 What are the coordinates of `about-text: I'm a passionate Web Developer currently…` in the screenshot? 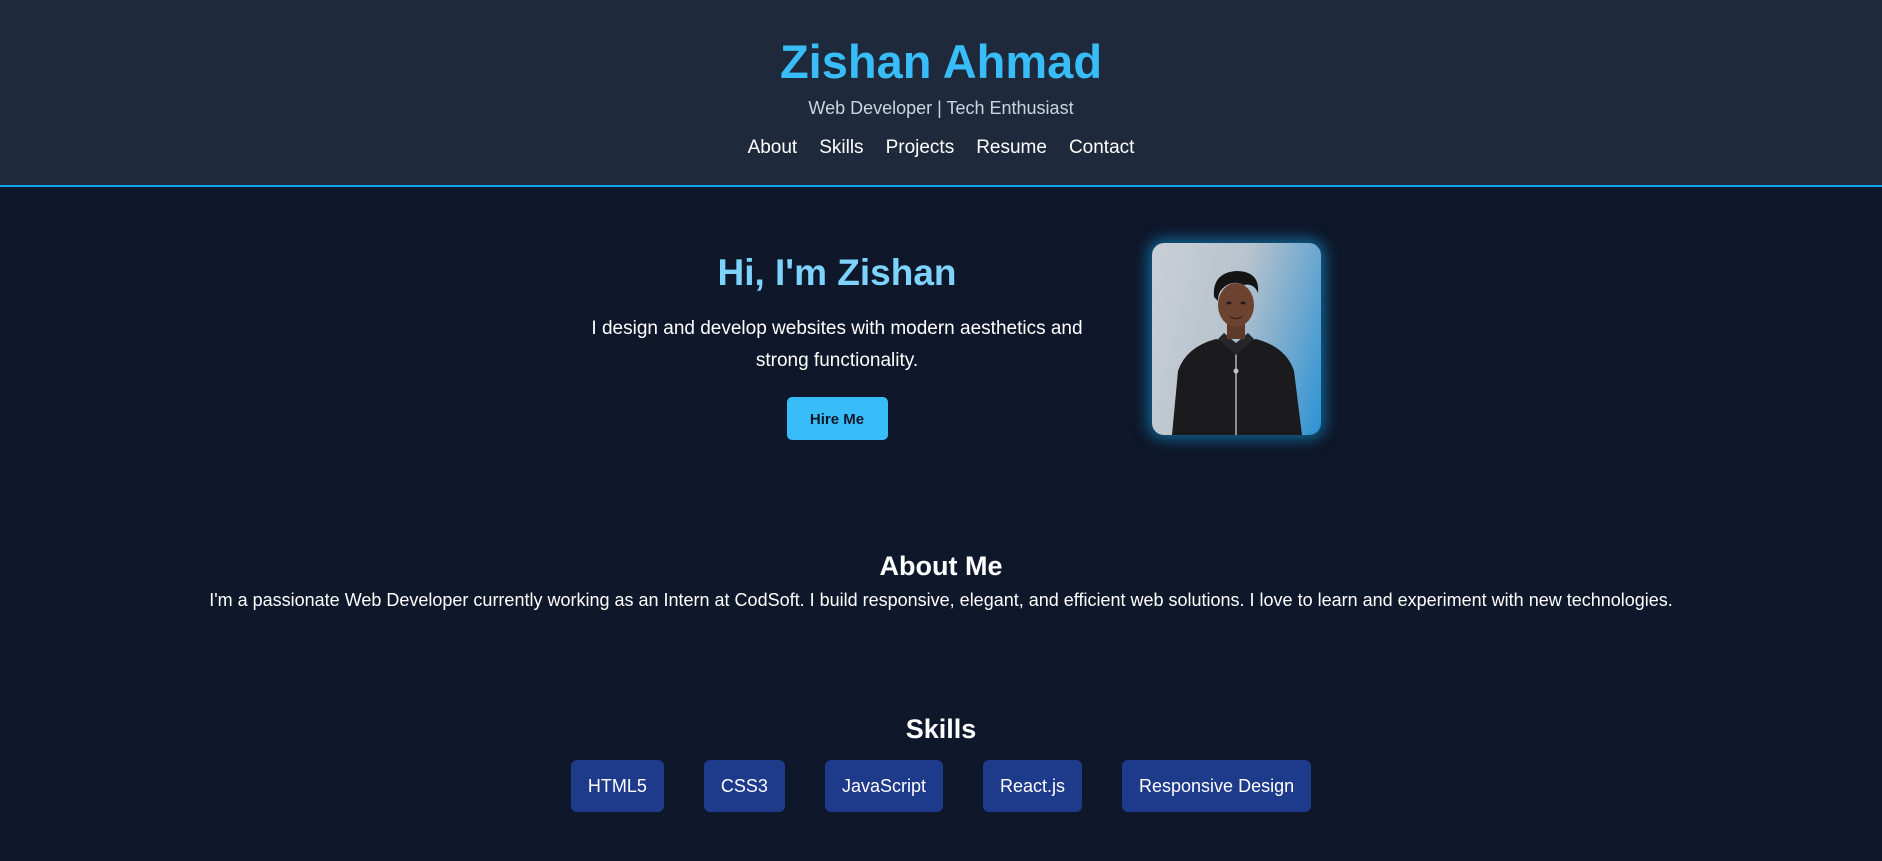 It's located at (941, 600).